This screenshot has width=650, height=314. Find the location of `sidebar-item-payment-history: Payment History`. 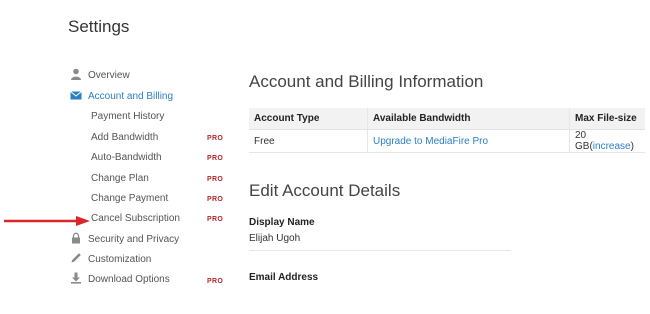

sidebar-item-payment-history: Payment History is located at coordinates (127, 117).